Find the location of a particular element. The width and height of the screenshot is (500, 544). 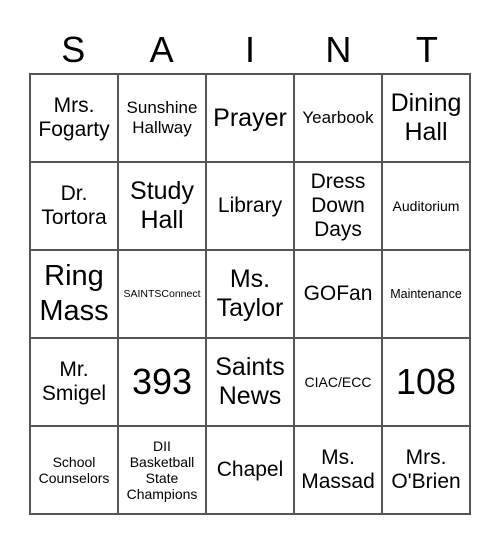

bingo-cell: CIAC/ECC is located at coordinates (338, 382).